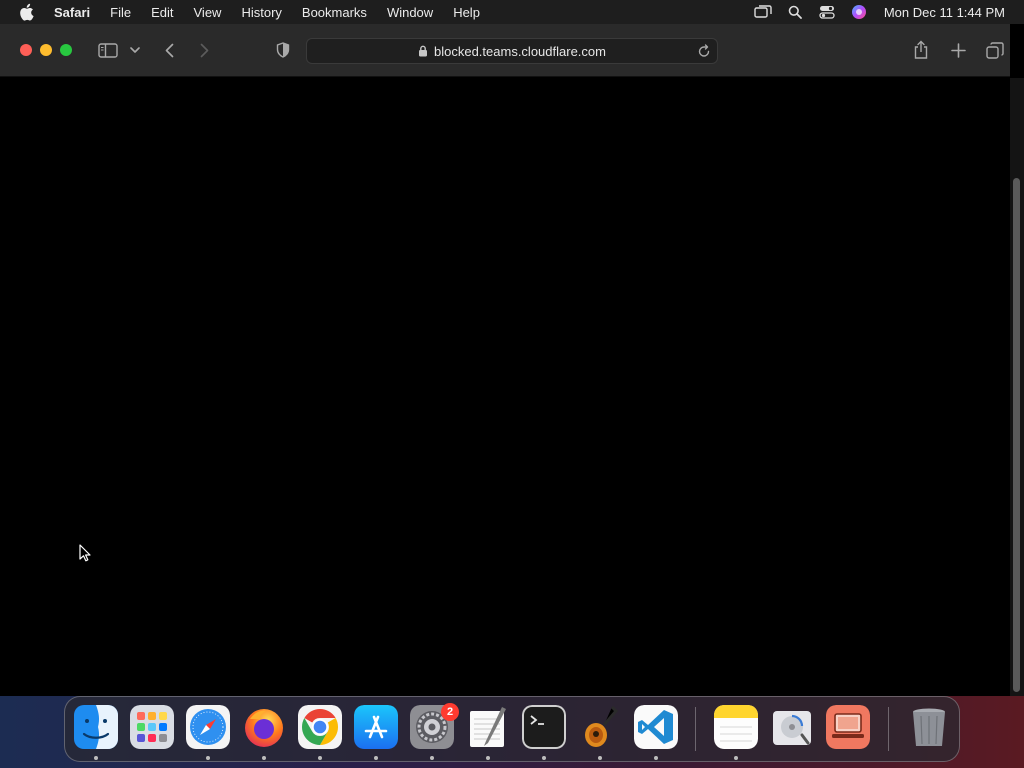  I want to click on menu-edit: Edit, so click(162, 12).